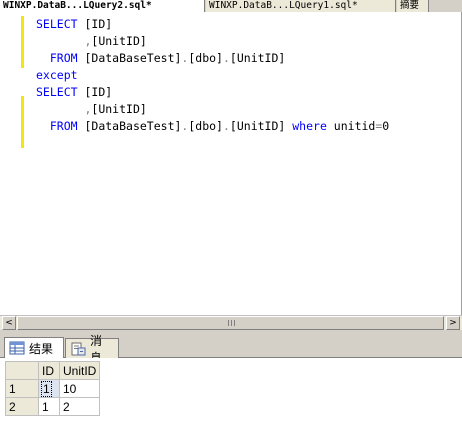  Describe the element at coordinates (301, 6) in the screenshot. I see `tab-query1: WINXP.DataB...LQuery1.sql*` at that location.